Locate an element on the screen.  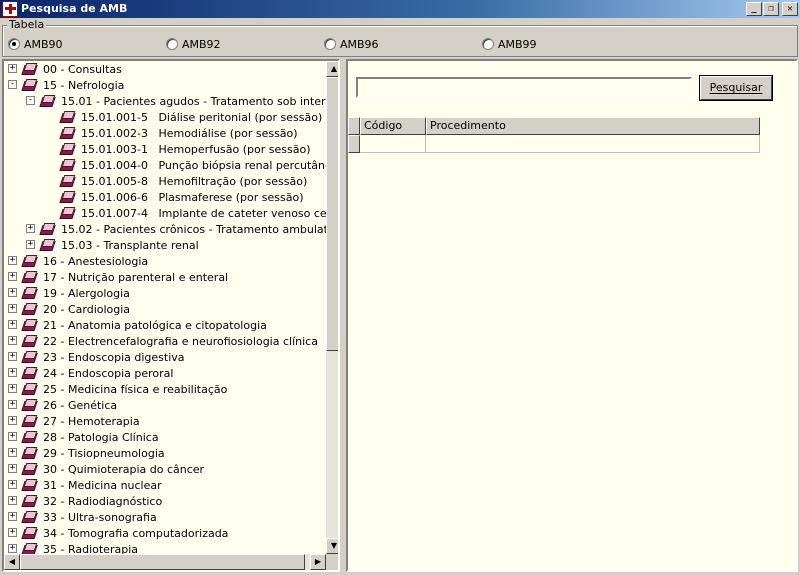
close-button: ✕ is located at coordinates (790, 9).